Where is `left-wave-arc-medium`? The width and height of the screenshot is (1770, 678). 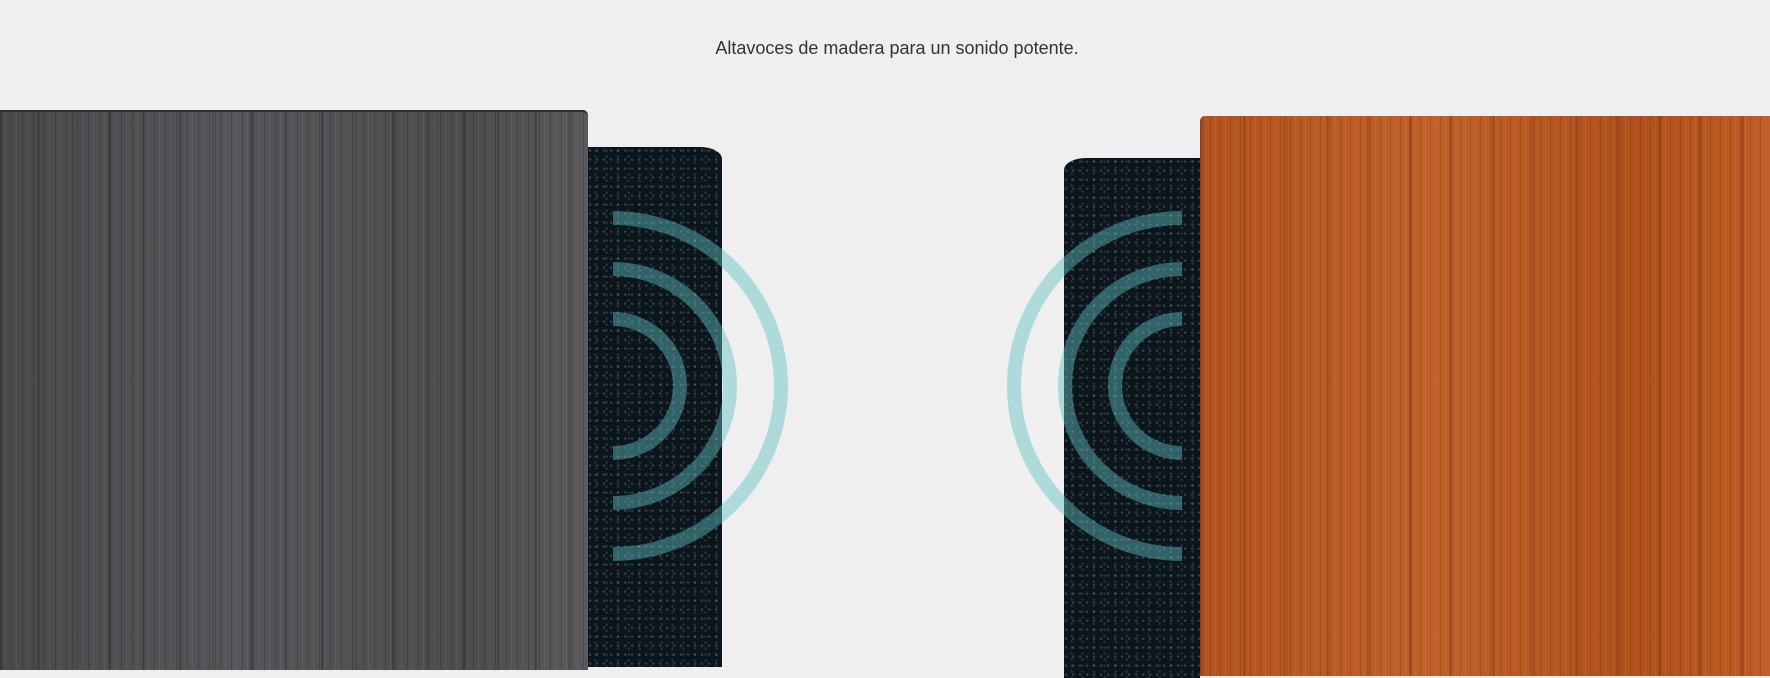 left-wave-arc-medium is located at coordinates (674, 386).